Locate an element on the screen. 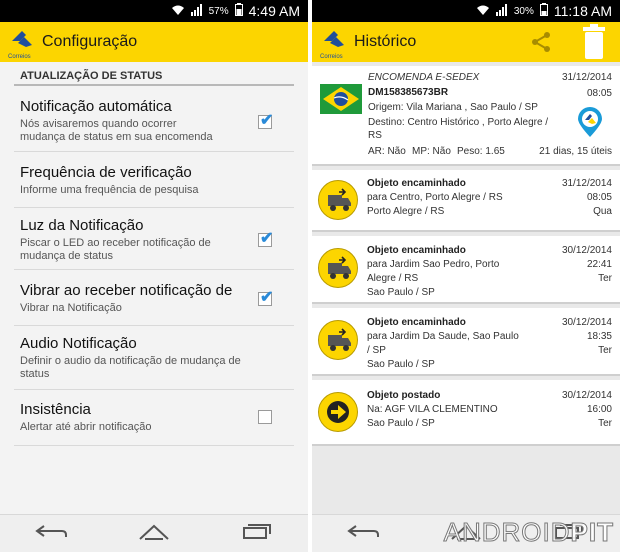 This screenshot has width=620, height=552. navigation-bar is located at coordinates (154, 533).